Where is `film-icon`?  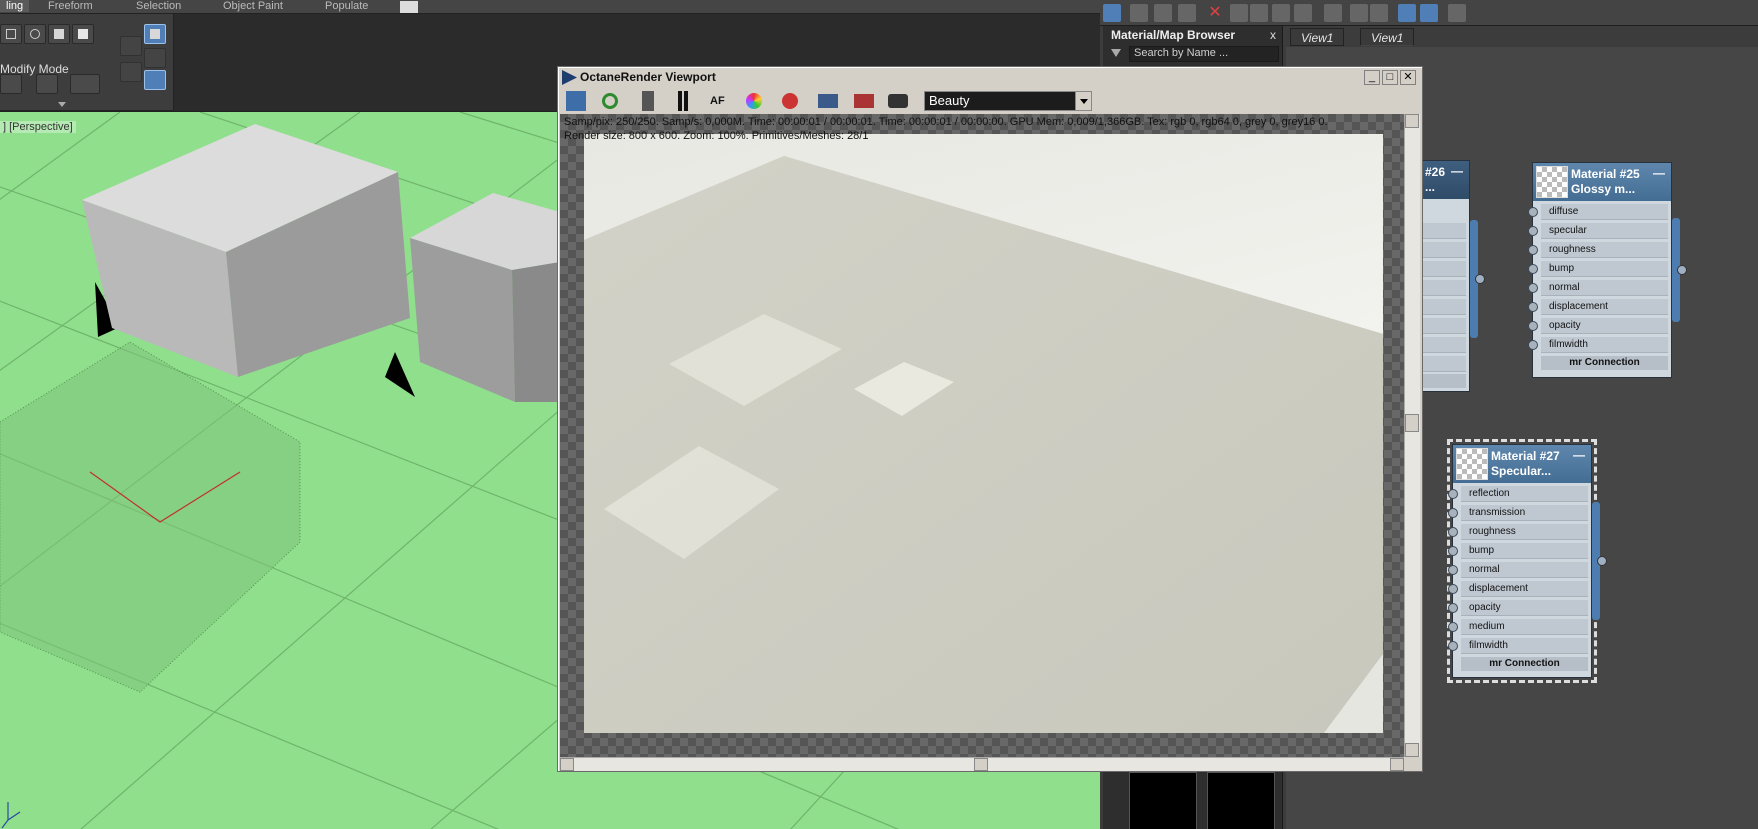
film-icon is located at coordinates (864, 101).